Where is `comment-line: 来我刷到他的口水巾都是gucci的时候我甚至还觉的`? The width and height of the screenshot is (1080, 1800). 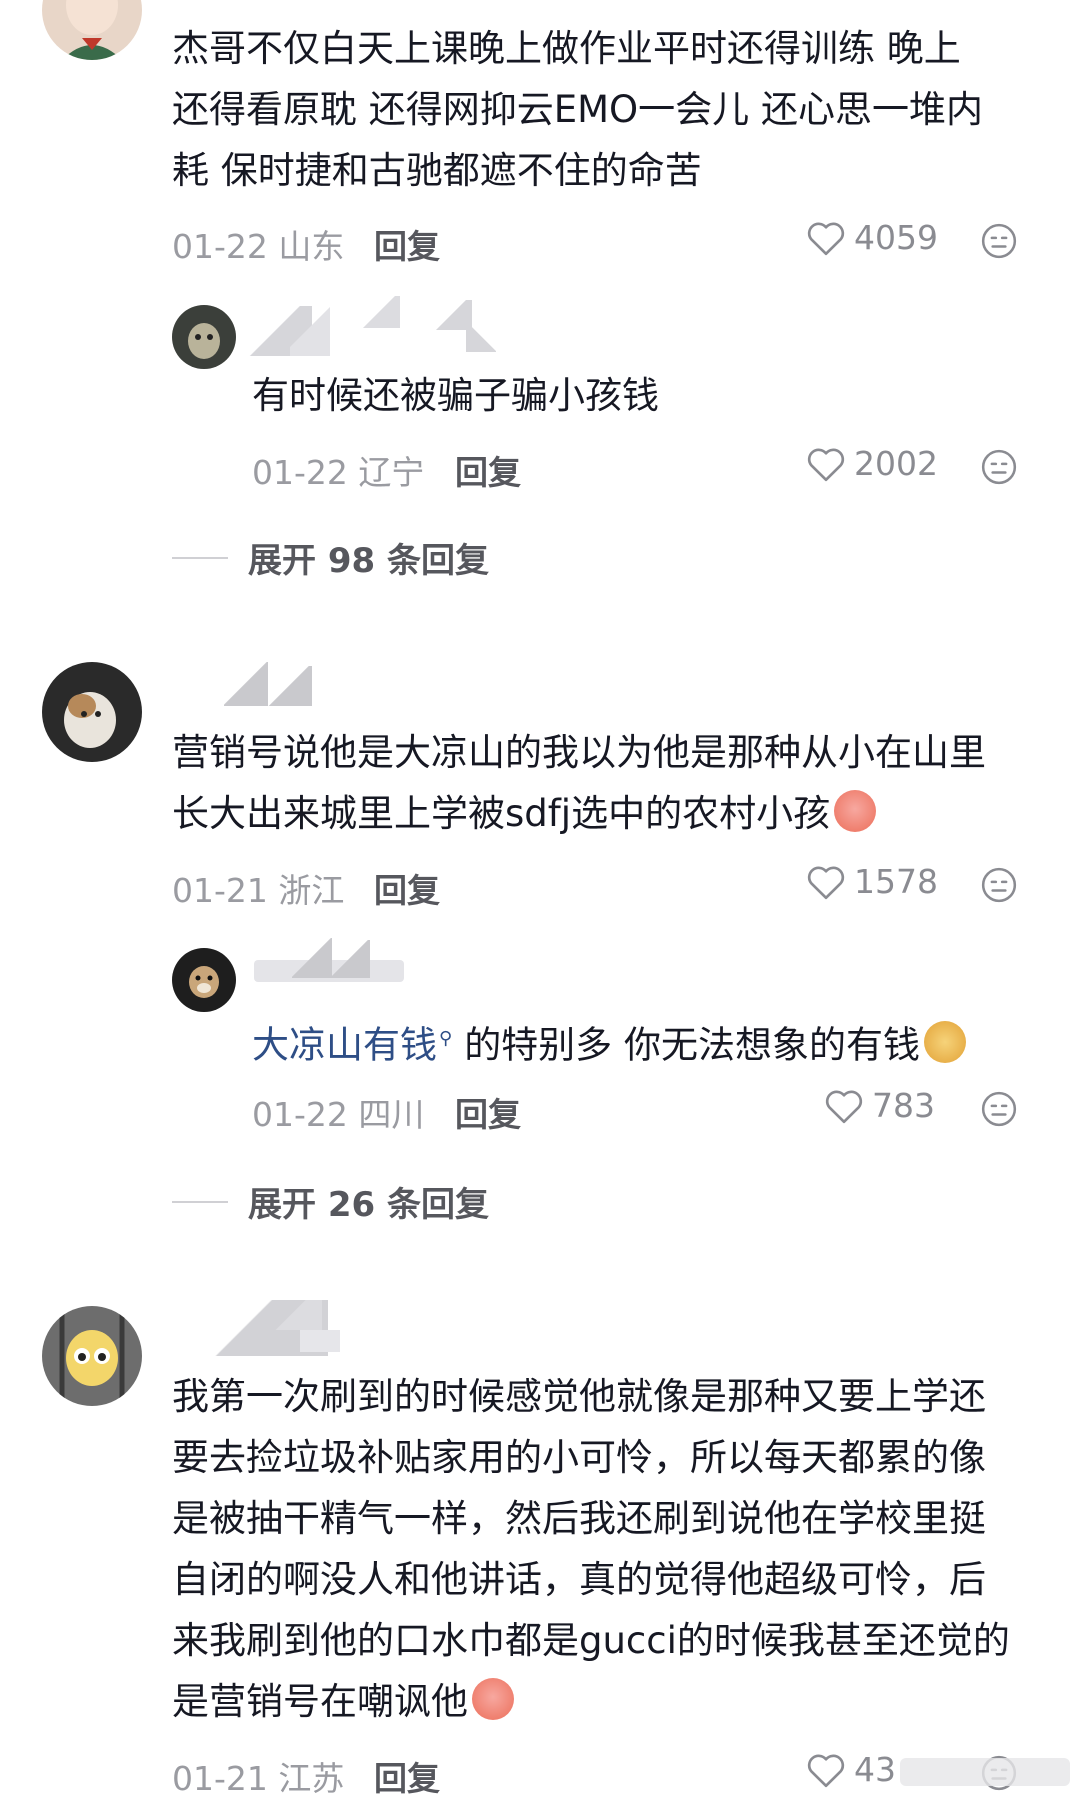
comment-line: 来我刷到他的口水巾都是gucci的时候我甚至还觉的 is located at coordinates (591, 1640).